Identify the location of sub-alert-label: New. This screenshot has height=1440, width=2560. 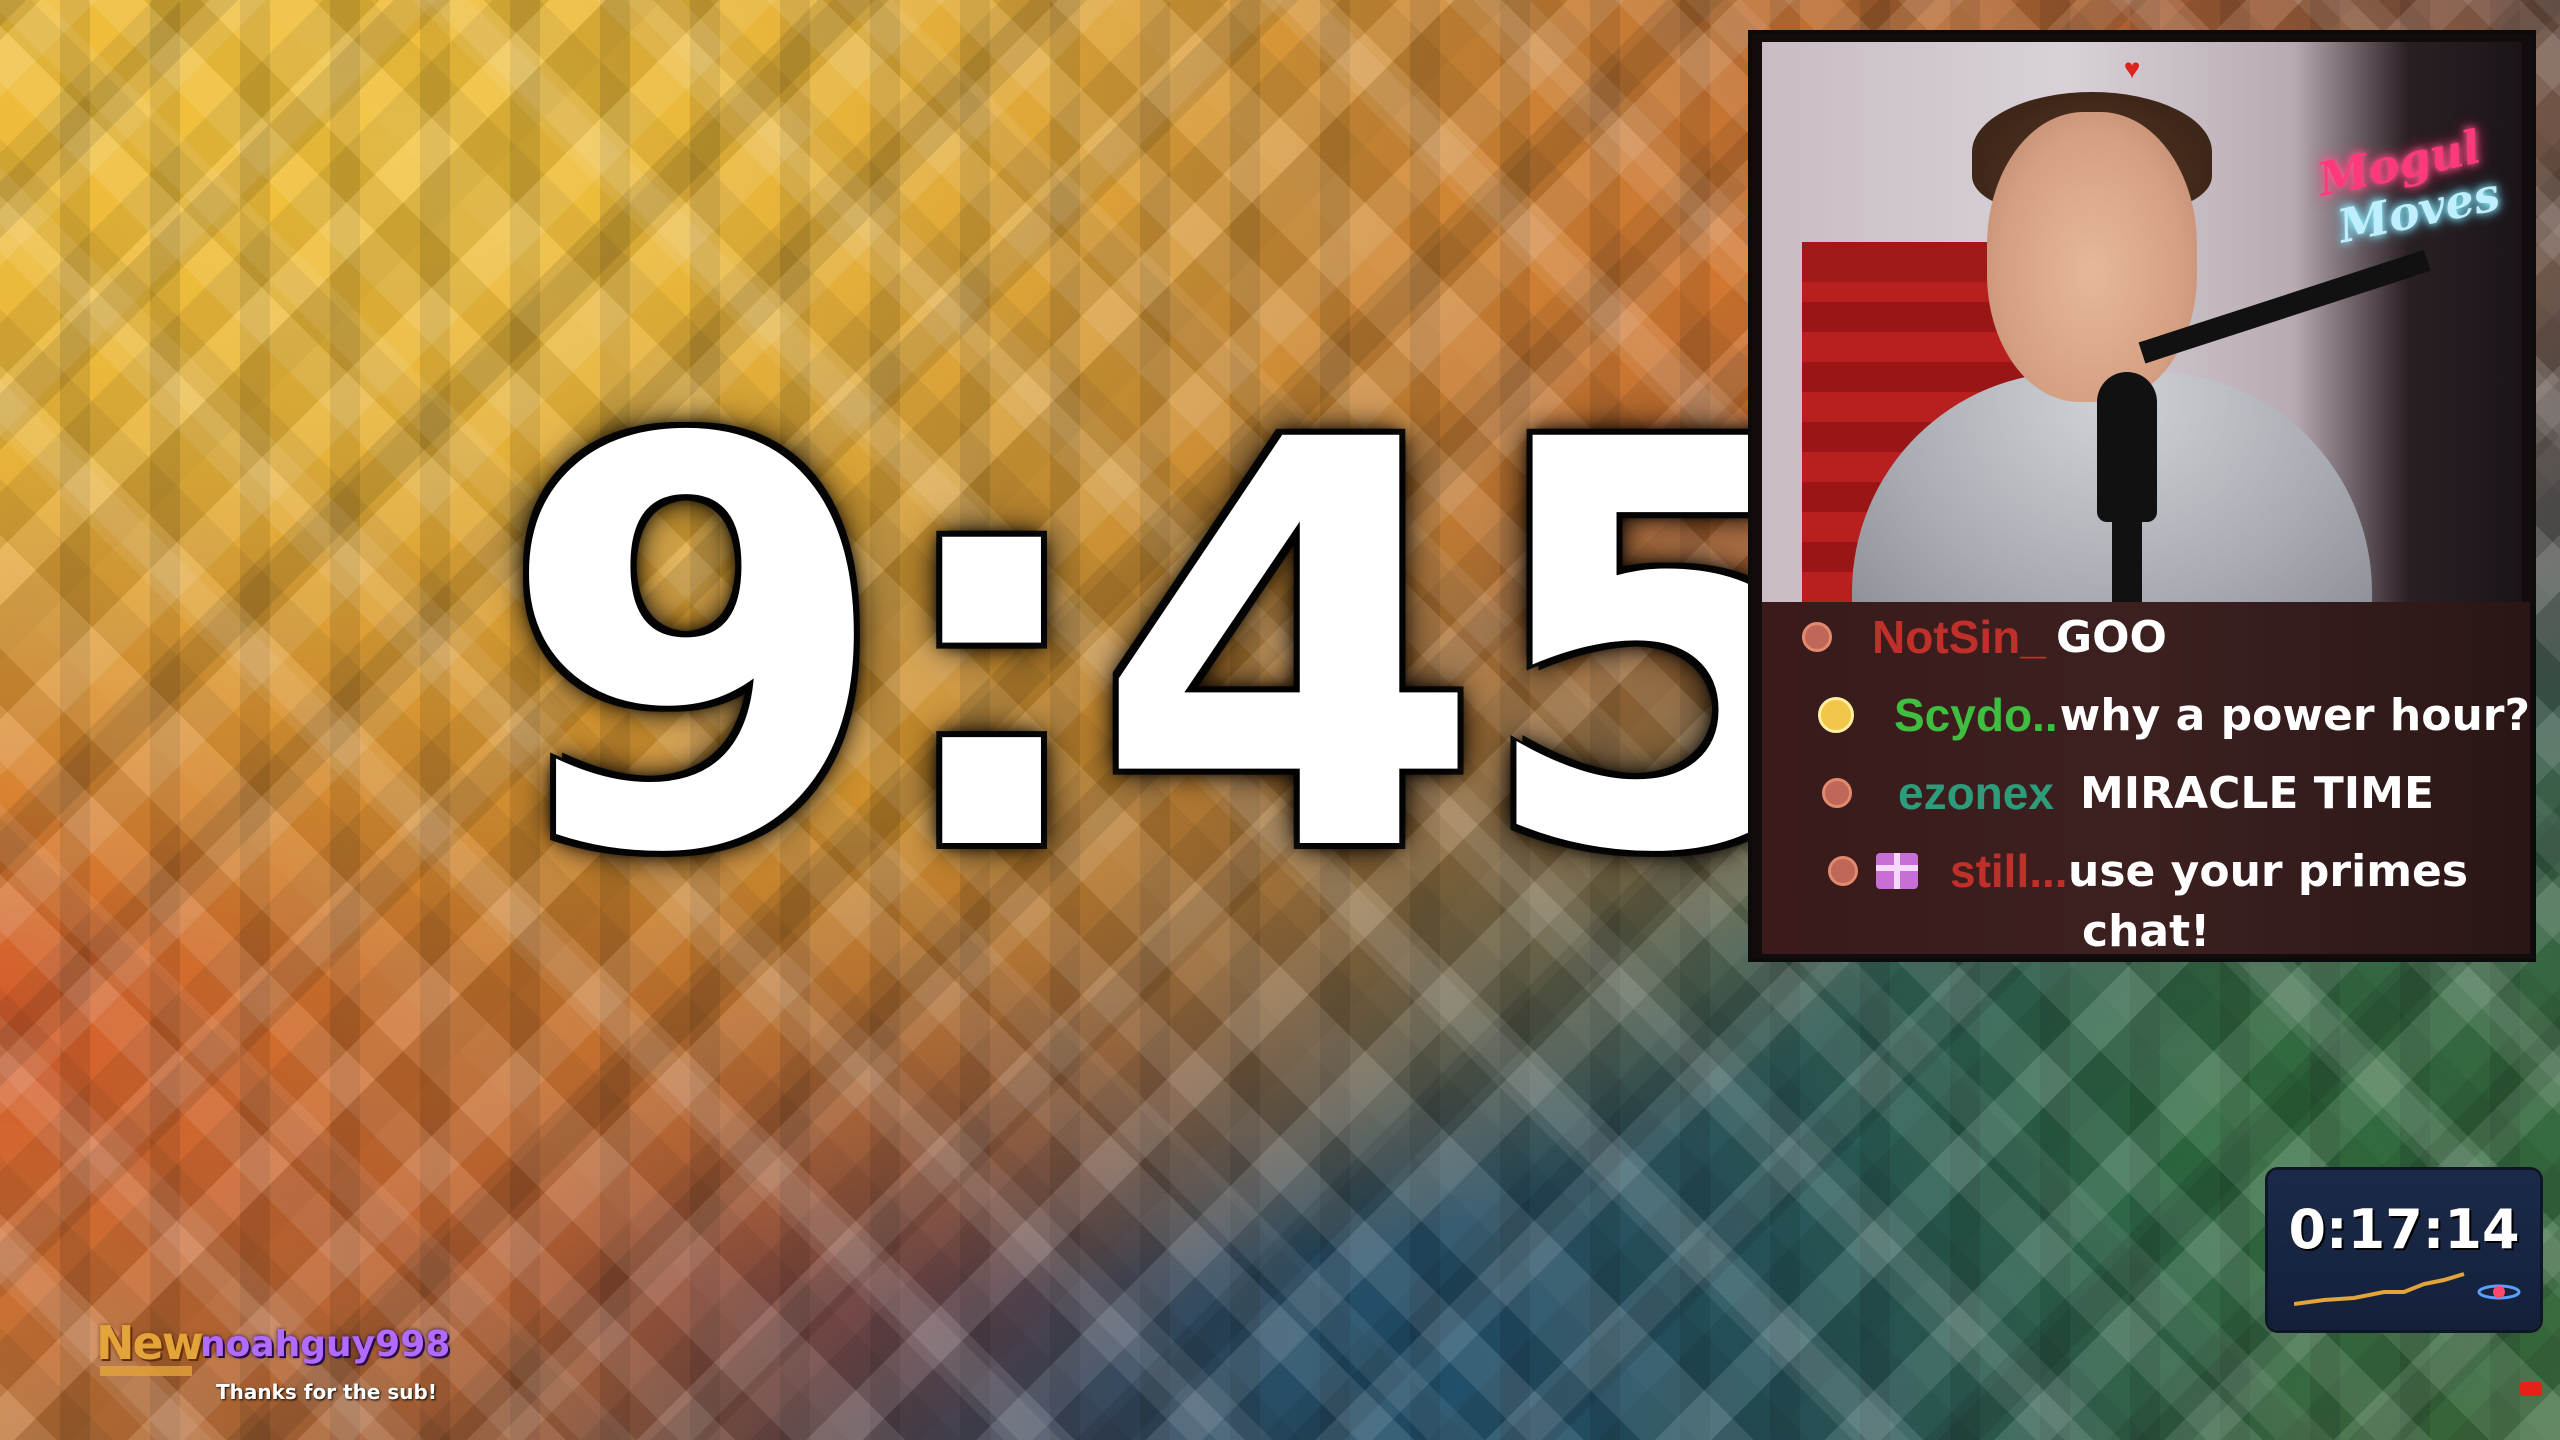
(150, 1343).